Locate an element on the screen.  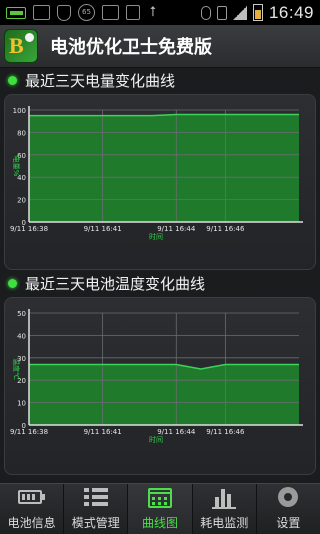
signal-icon is located at coordinates (239, 12).